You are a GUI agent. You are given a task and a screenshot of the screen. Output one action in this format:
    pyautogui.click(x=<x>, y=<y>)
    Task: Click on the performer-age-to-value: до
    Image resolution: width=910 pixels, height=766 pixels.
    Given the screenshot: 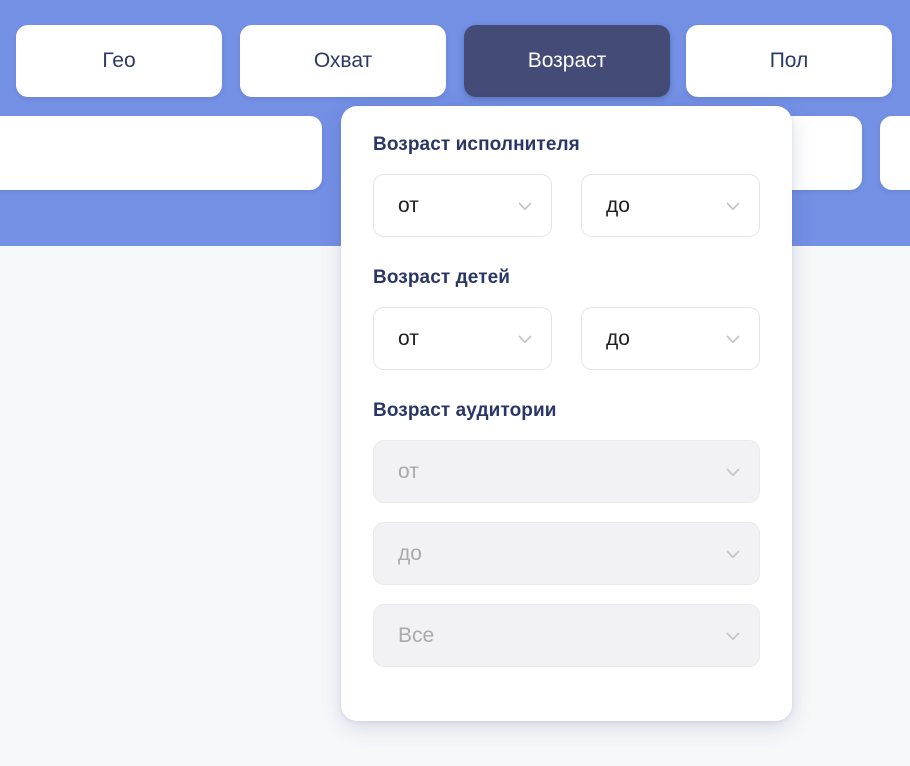 What is the action you would take?
    pyautogui.click(x=618, y=205)
    